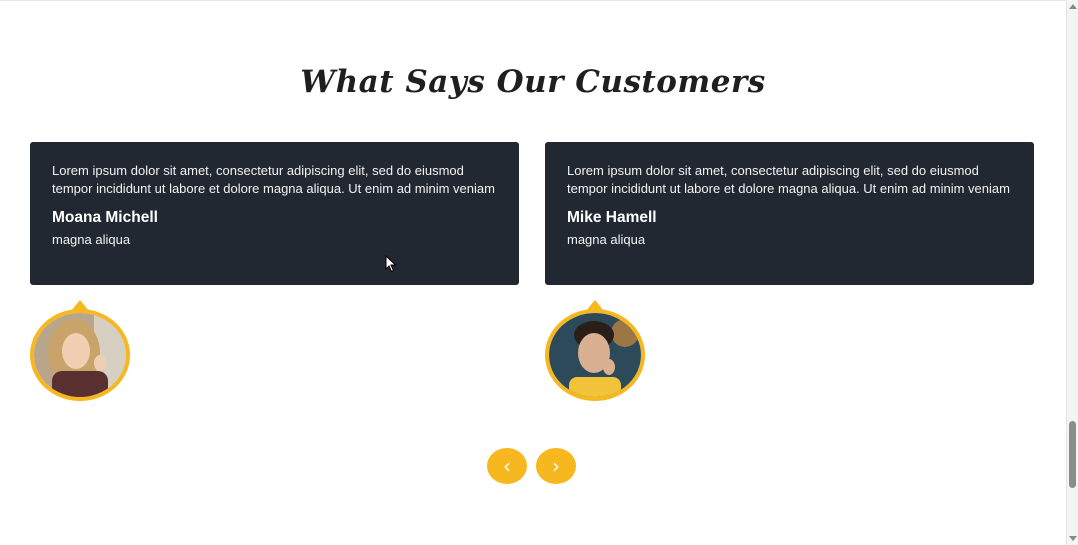 The width and height of the screenshot is (1078, 545). What do you see at coordinates (1072, 454) in the screenshot?
I see `scrollbar-thumb` at bounding box center [1072, 454].